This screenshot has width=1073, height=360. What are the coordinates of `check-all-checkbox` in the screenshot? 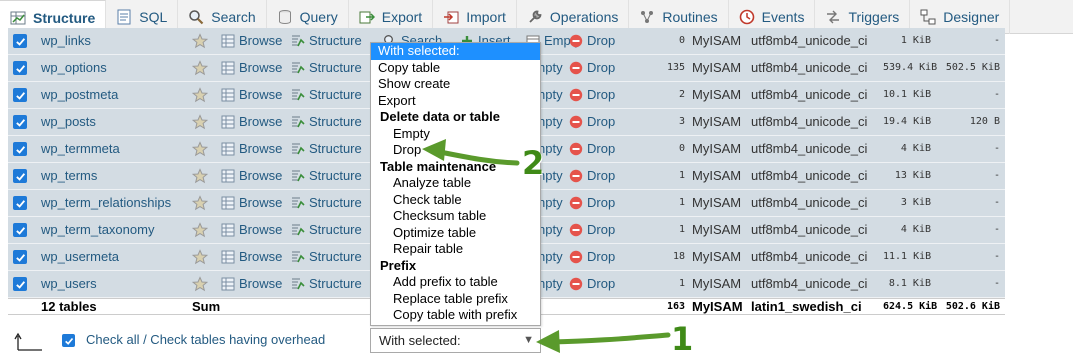 It's located at (68, 340).